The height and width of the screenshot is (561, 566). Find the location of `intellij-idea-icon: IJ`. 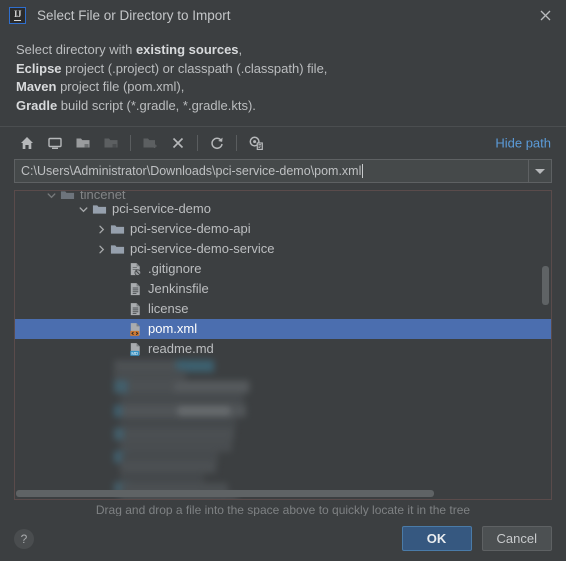

intellij-idea-icon: IJ is located at coordinates (17, 15).